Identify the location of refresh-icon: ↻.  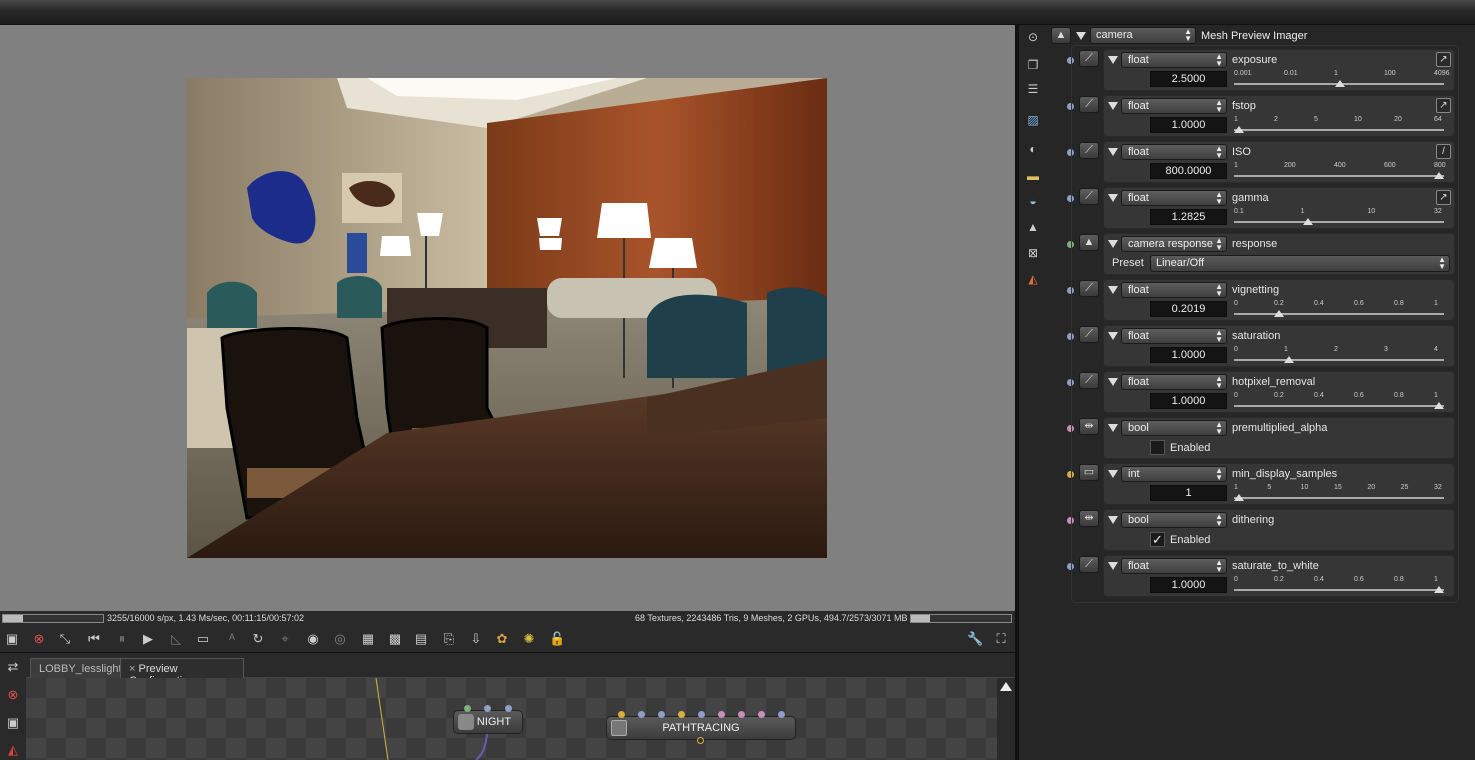
(258, 639).